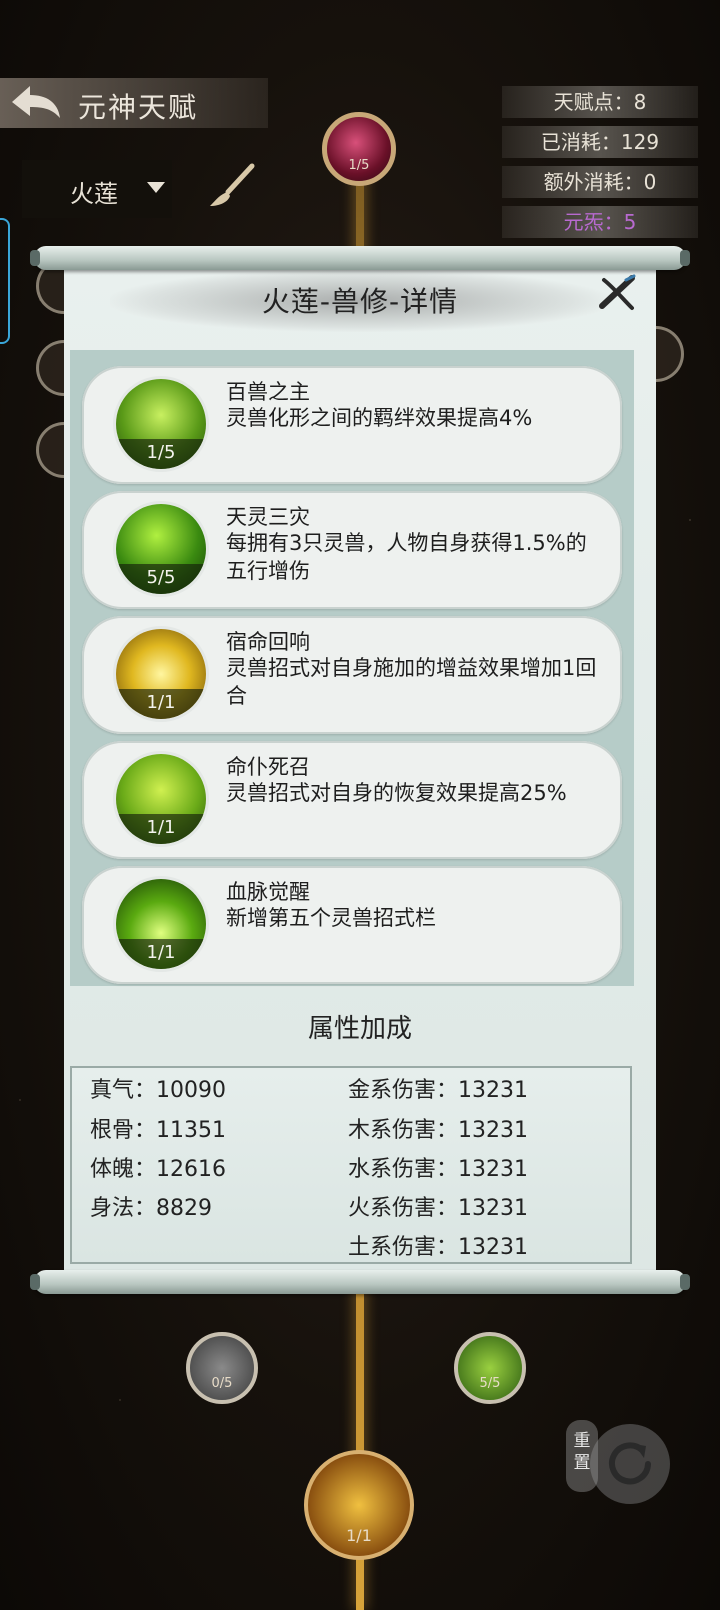  I want to click on page-title: 元神天赋, so click(138, 107).